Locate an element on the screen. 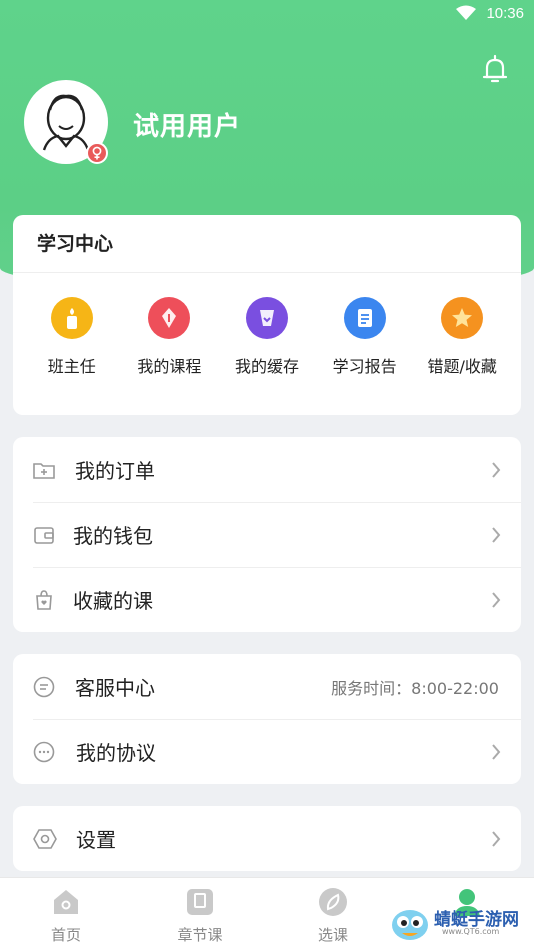 This screenshot has width=534, height=949. menu-row-label: 设置 is located at coordinates (96, 840).